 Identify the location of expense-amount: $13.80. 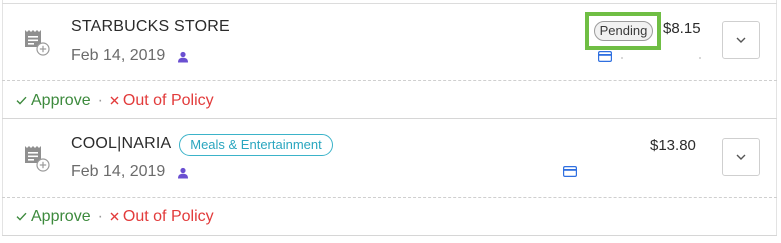
(673, 145).